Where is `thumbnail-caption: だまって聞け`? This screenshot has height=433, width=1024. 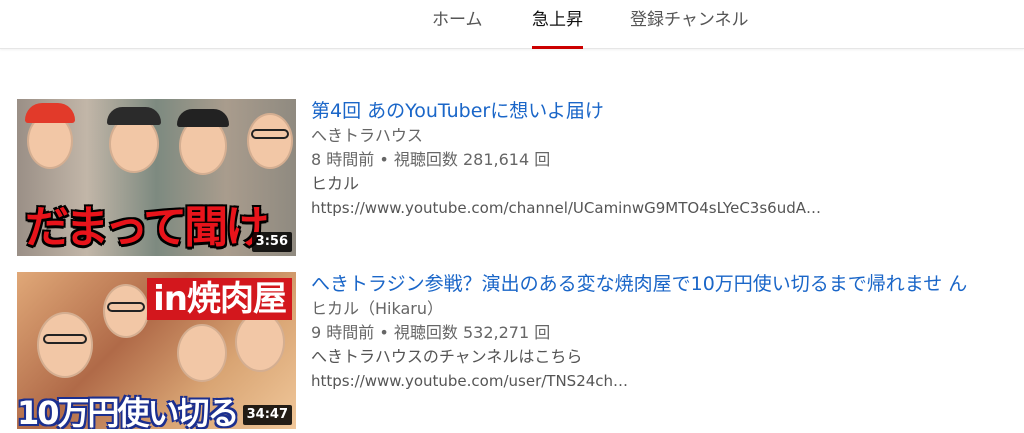
thumbnail-caption: だまって聞け is located at coordinates (147, 227).